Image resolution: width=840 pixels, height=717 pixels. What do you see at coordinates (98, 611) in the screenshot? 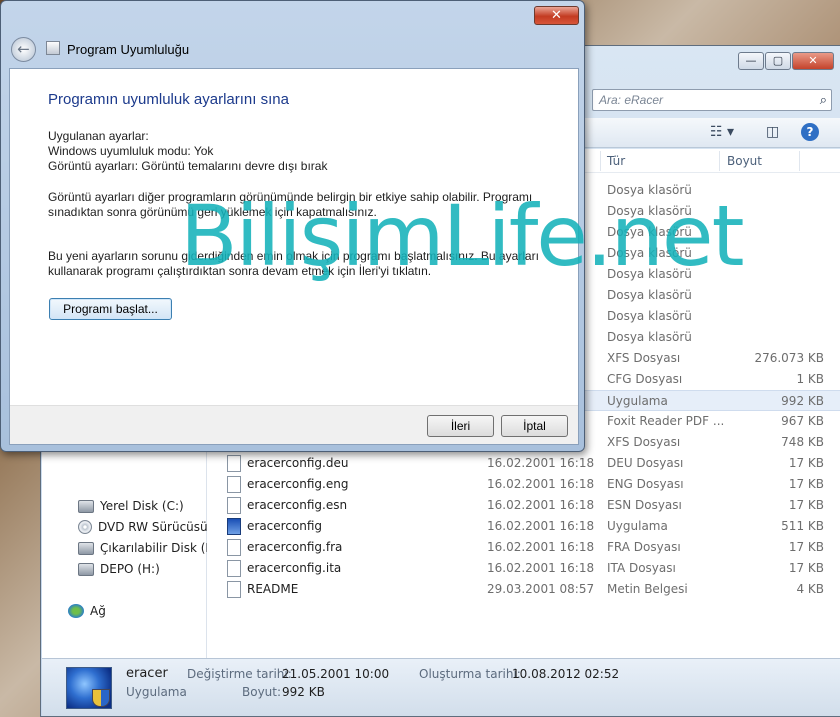
I see `nav-item-label: Ağ` at bounding box center [98, 611].